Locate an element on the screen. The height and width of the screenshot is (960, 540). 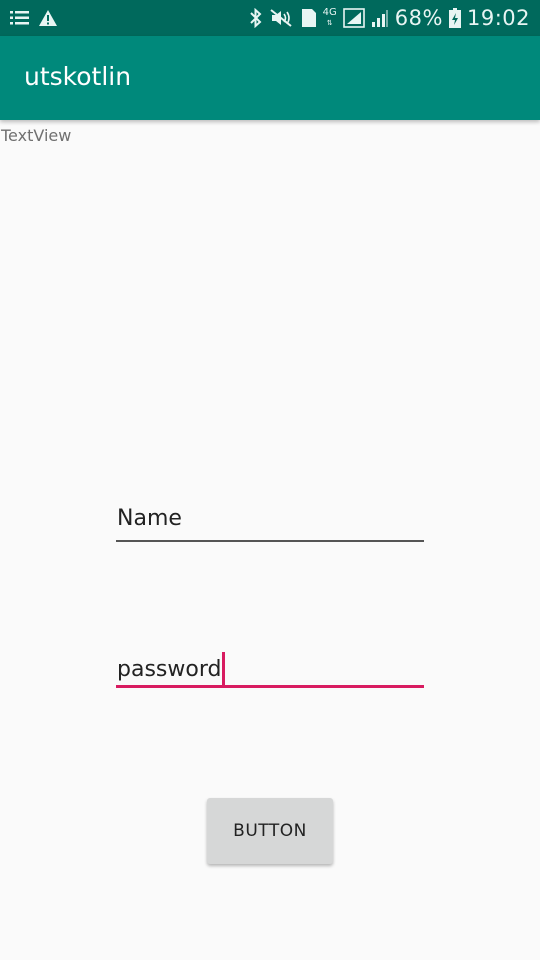
app-title: utskotlin is located at coordinates (78, 76).